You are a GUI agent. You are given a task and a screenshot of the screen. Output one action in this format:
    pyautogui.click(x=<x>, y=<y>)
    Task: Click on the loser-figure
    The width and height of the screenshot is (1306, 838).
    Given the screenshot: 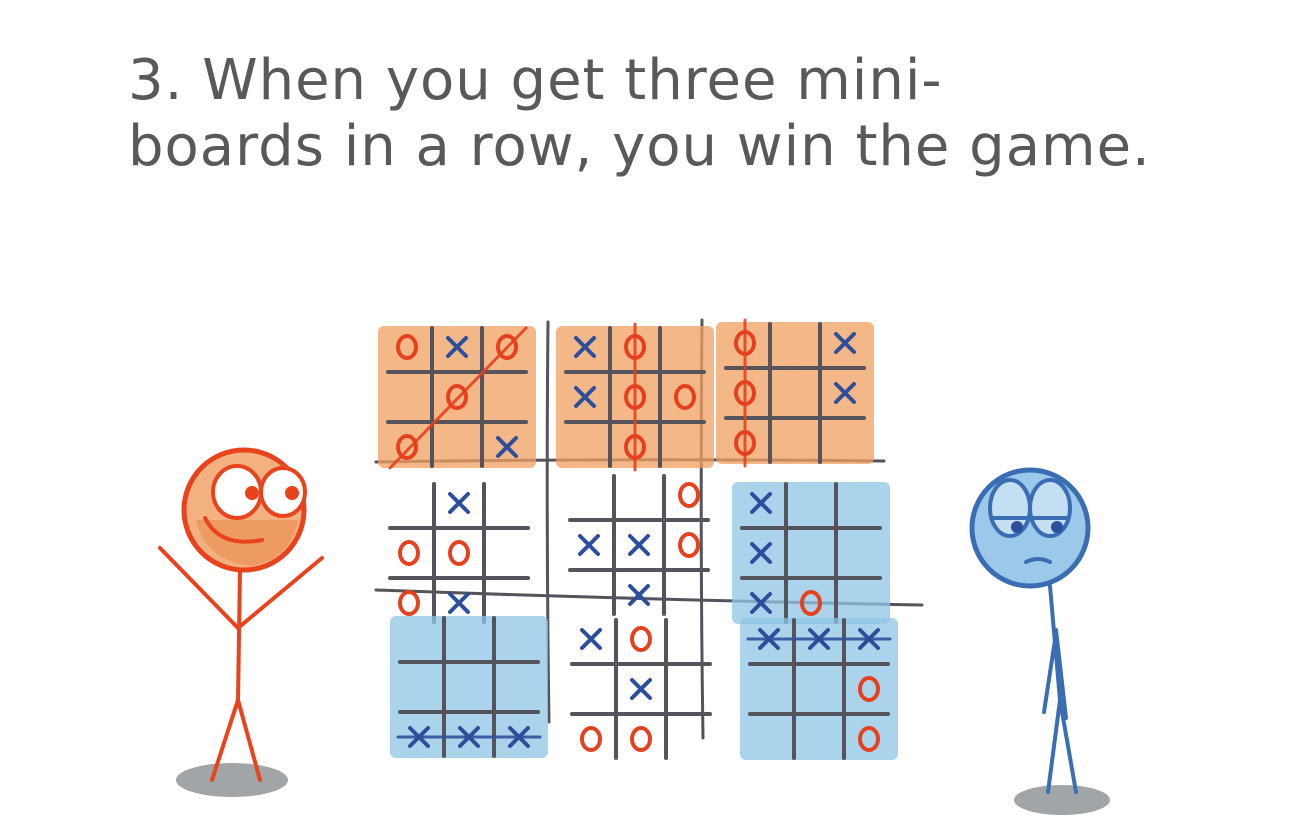 What is the action you would take?
    pyautogui.click(x=1039, y=641)
    